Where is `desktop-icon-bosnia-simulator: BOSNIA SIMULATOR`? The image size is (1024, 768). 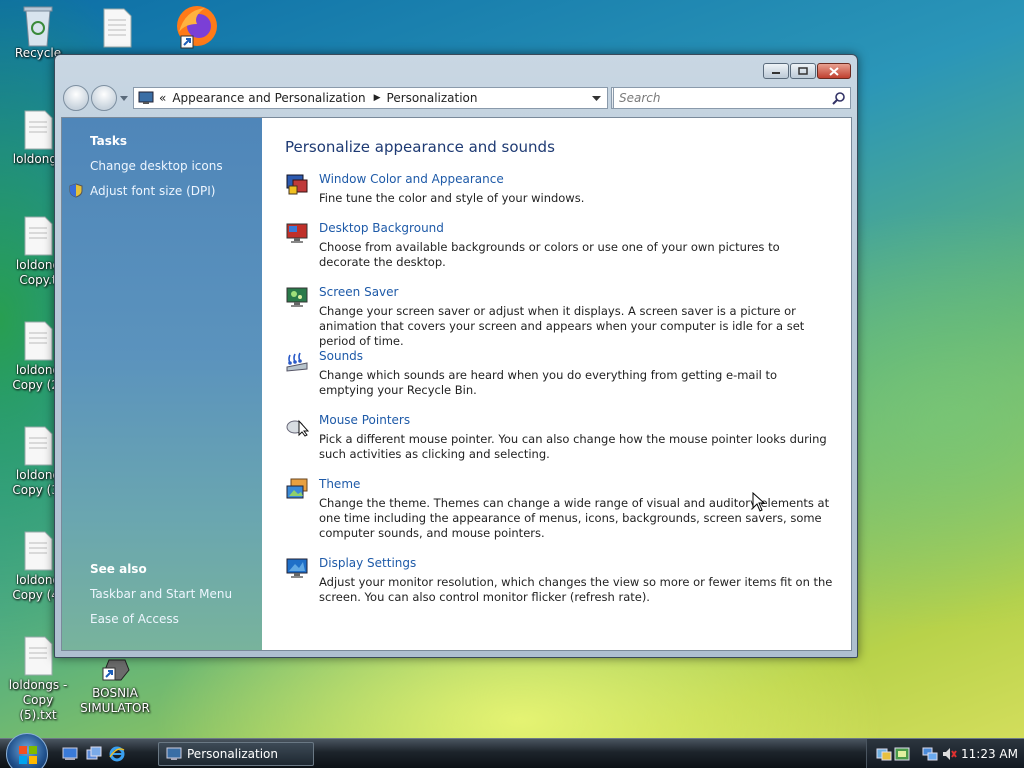
desktop-icon-bosnia-simulator: BOSNIA SIMULATOR is located at coordinates (115, 686).